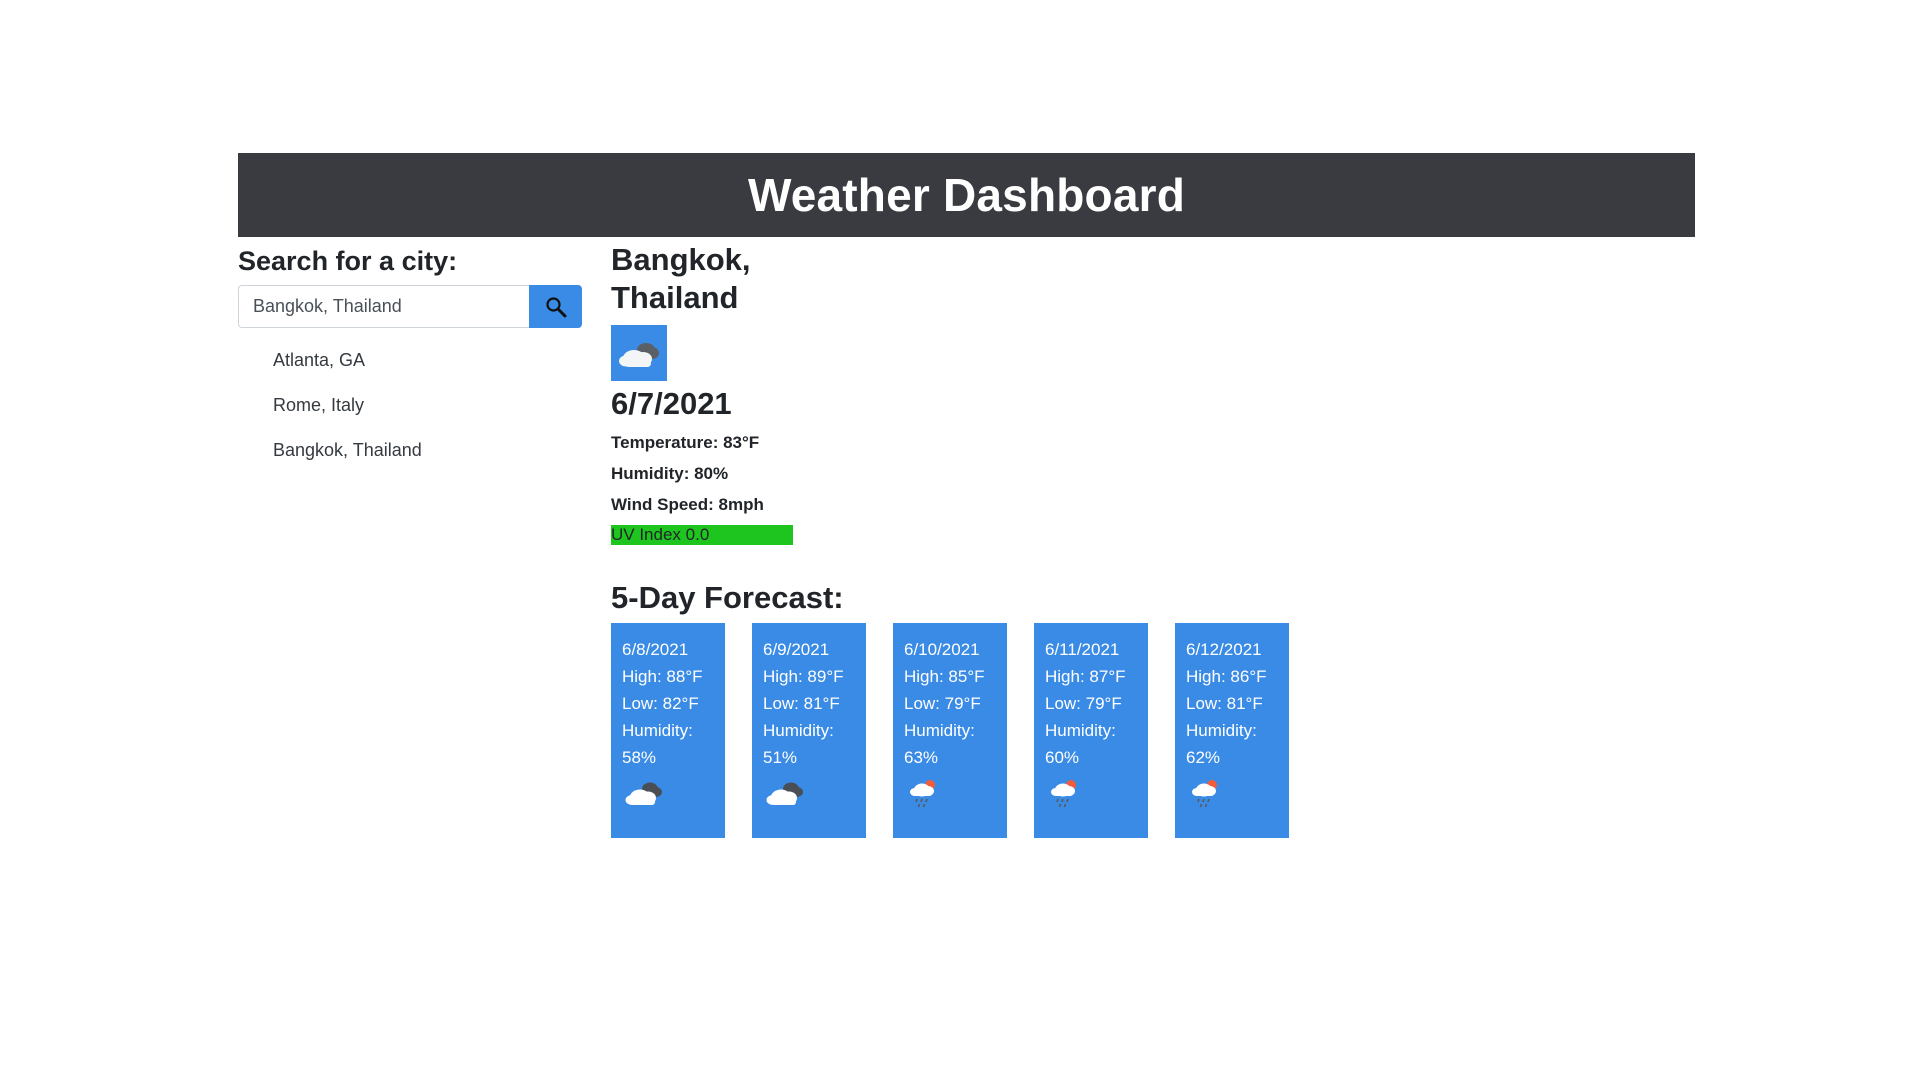  Describe the element at coordinates (780, 757) in the screenshot. I see `forecast-humidity-value: 51%` at that location.